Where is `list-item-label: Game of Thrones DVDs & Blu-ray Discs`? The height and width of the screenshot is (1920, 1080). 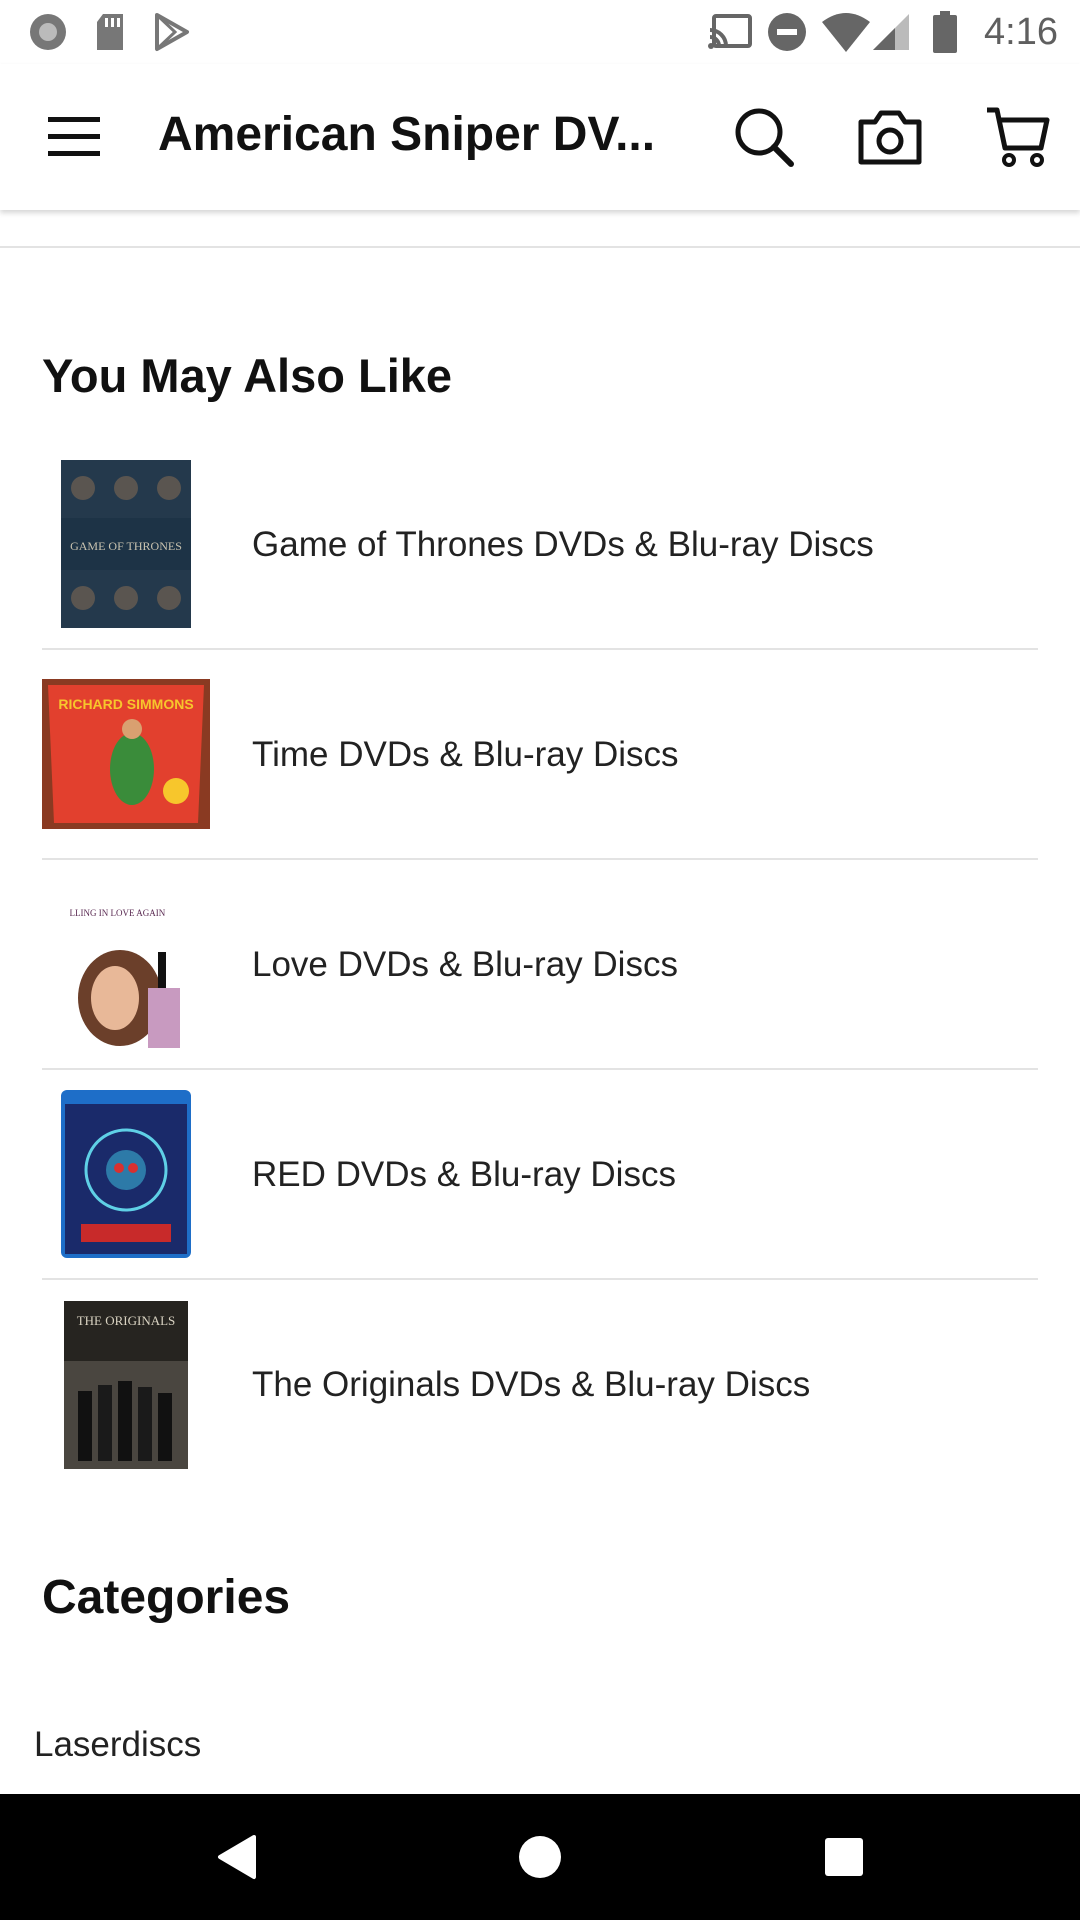 list-item-label: Game of Thrones DVDs & Blu-ray Discs is located at coordinates (563, 544).